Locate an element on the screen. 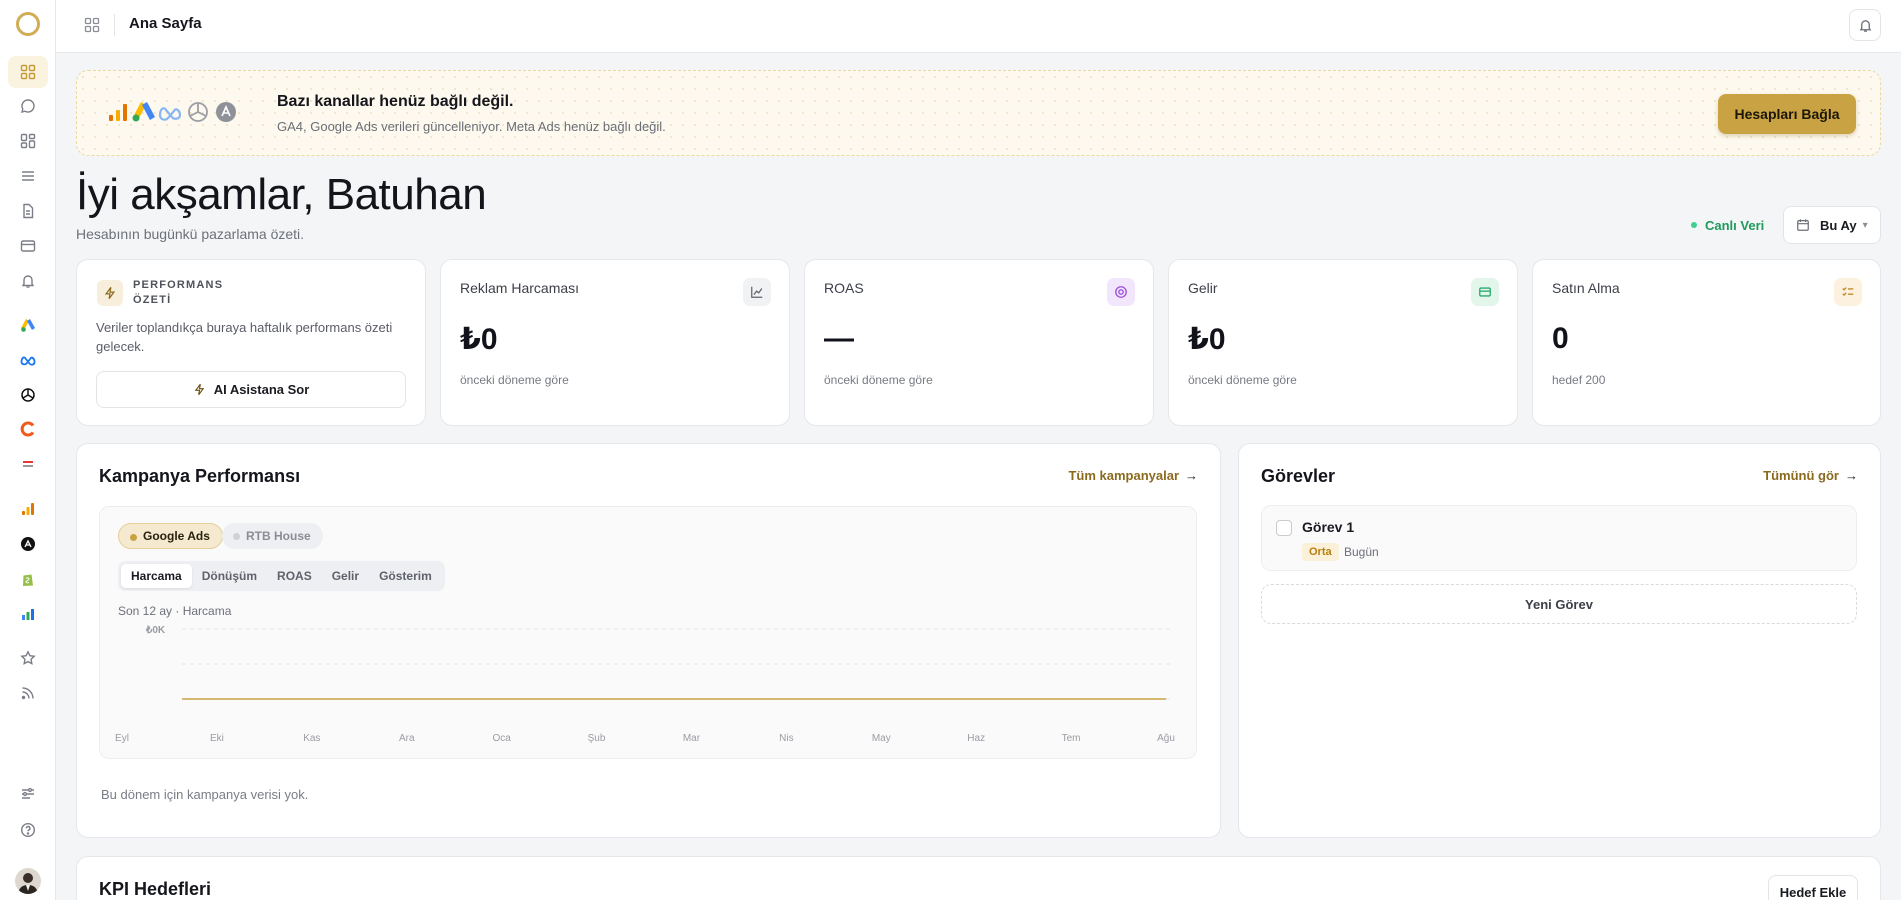  kpi-panel-title: KPI Hedefleri is located at coordinates (155, 889).